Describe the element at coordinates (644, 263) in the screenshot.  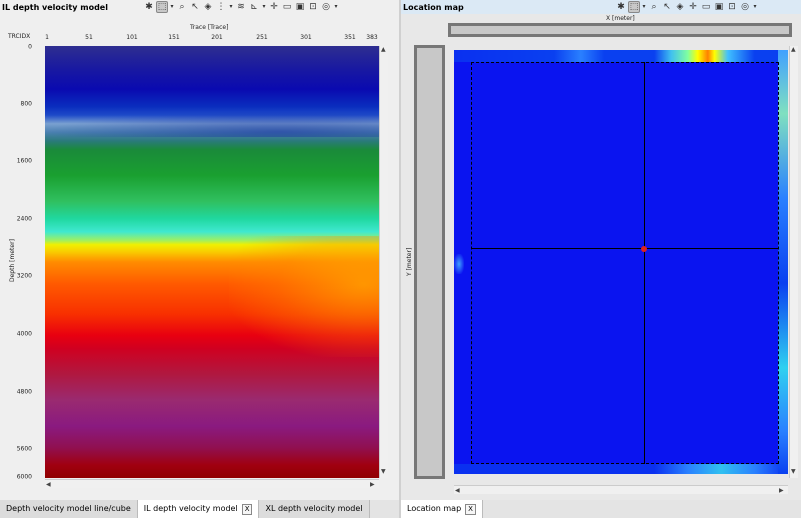
I see `crossline-marker-line` at that location.